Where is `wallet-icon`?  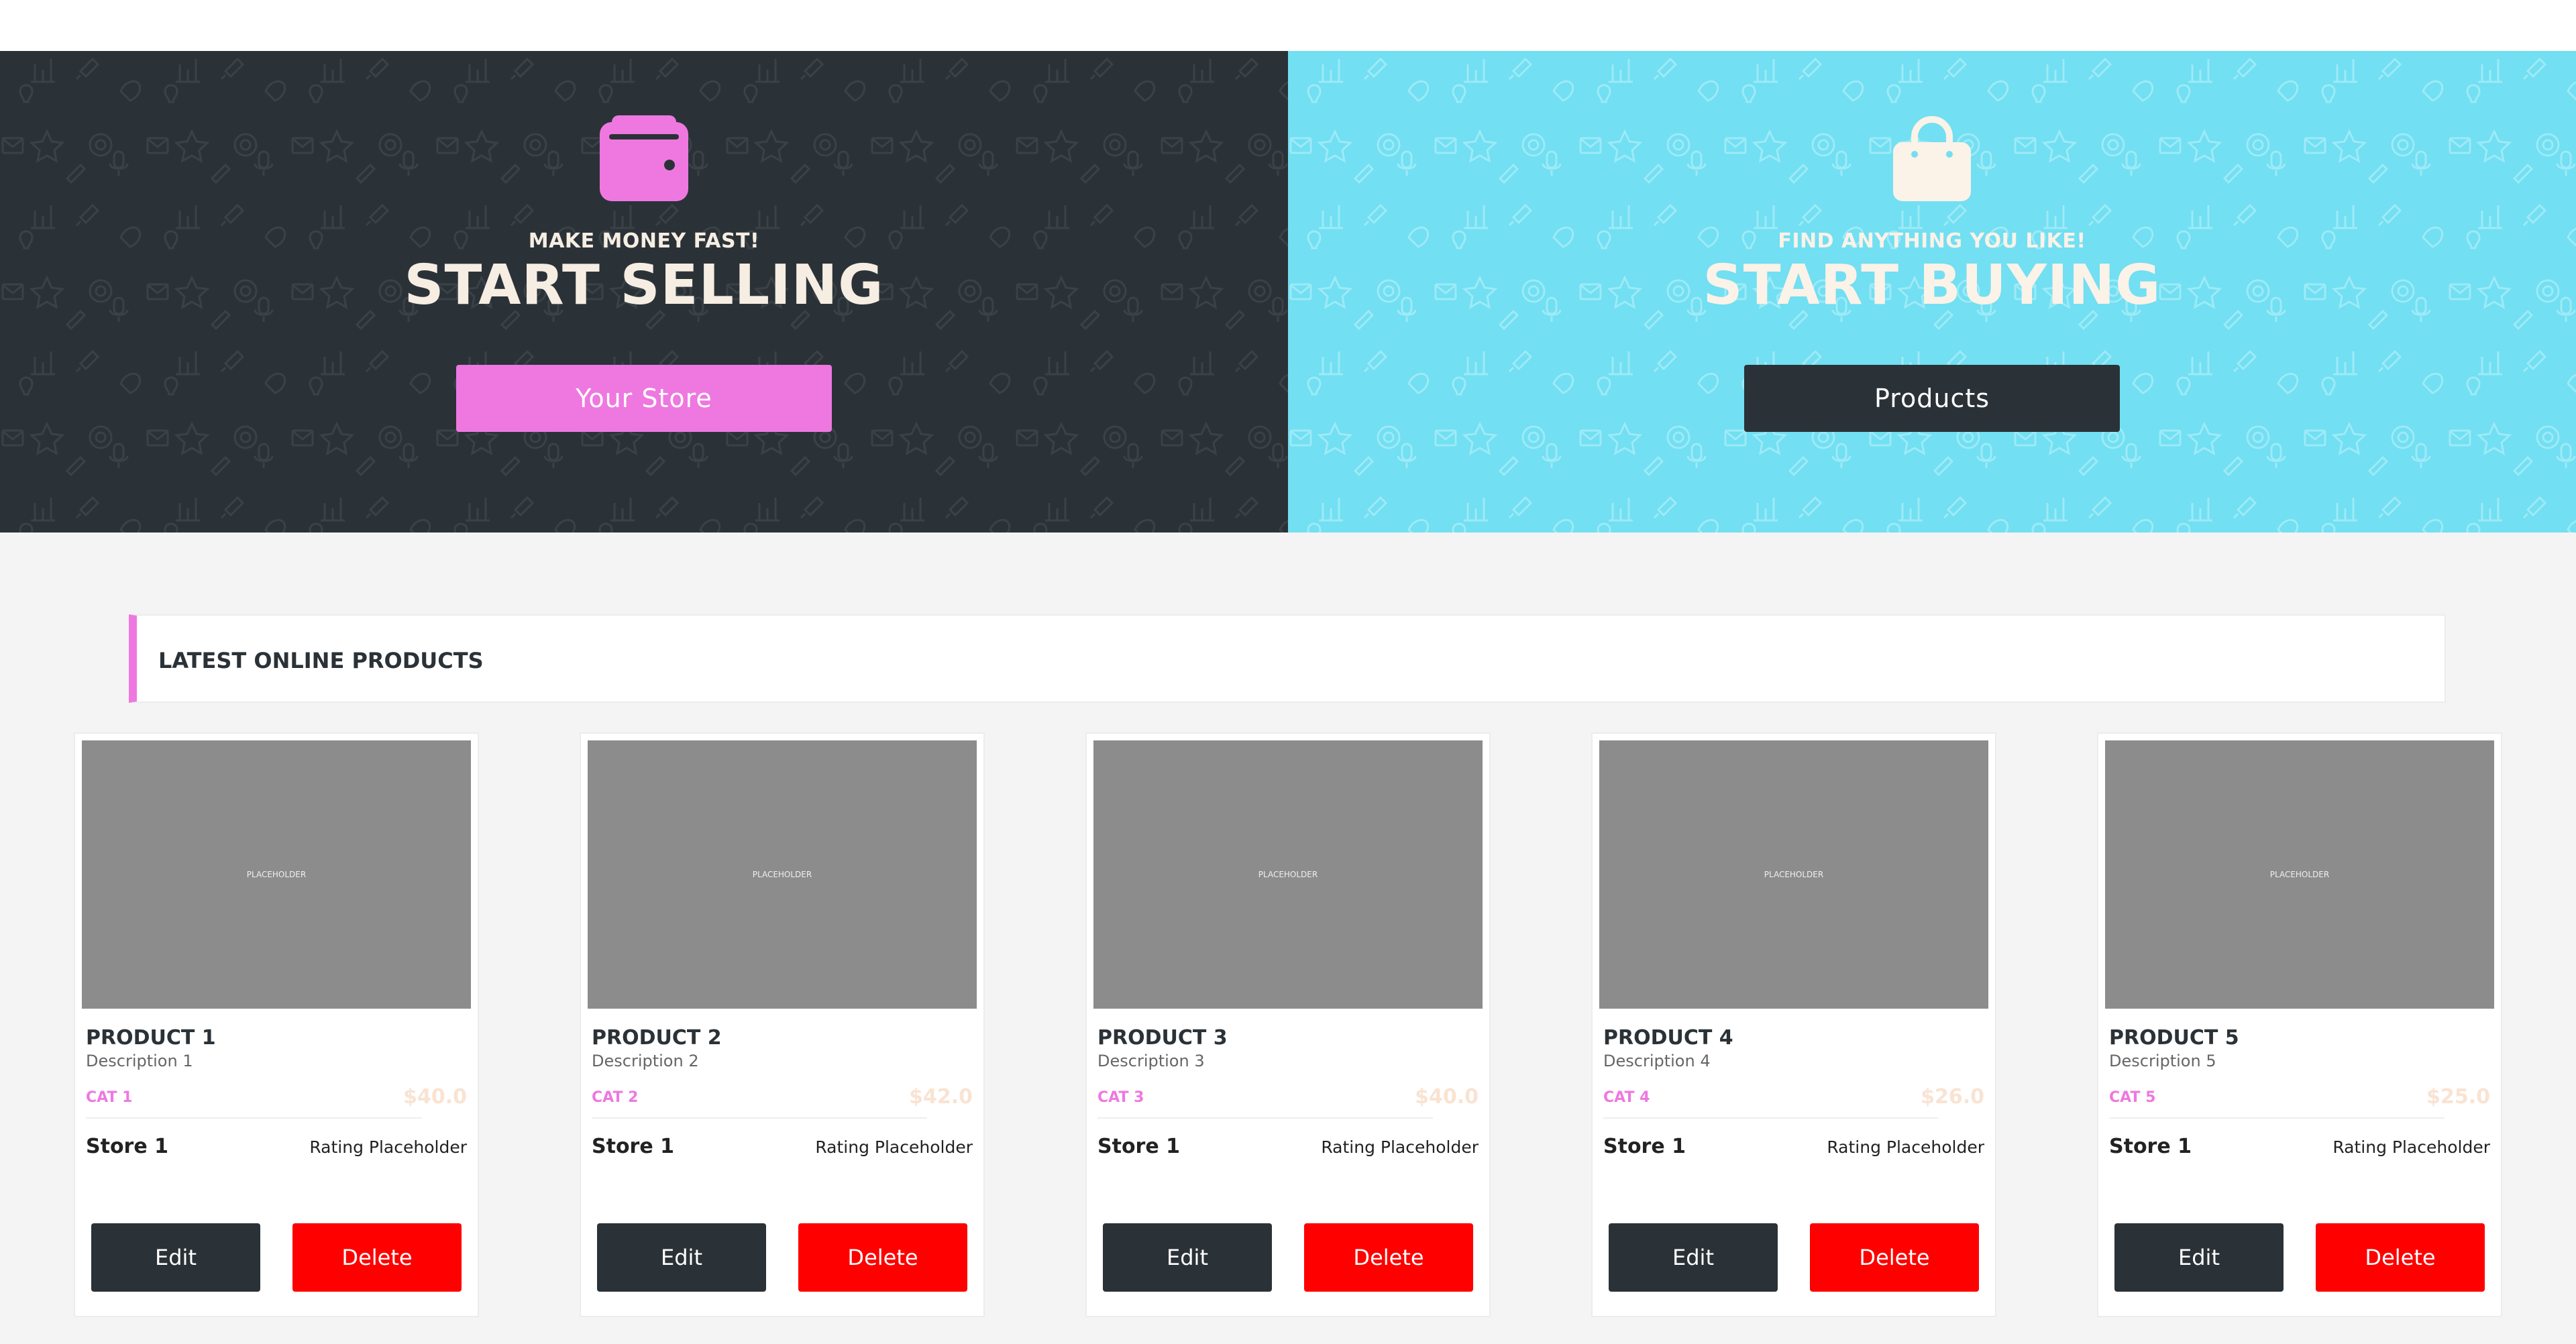 wallet-icon is located at coordinates (644, 158).